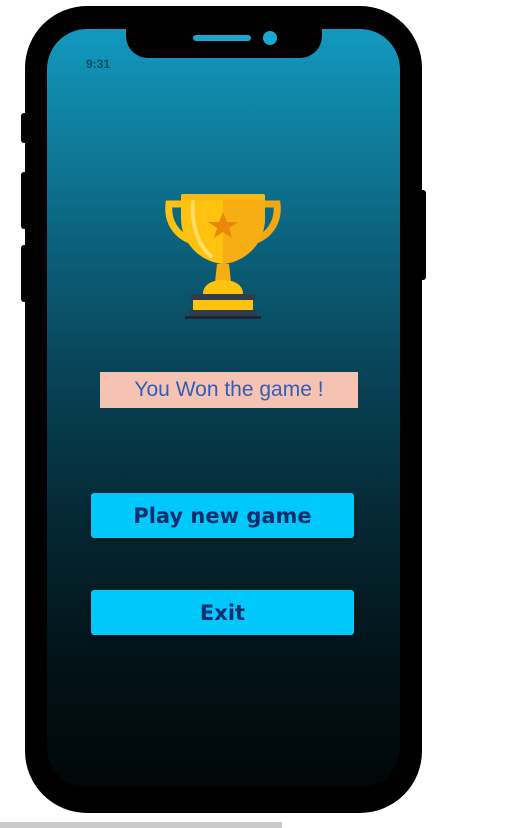 The image size is (514, 828). Describe the element at coordinates (270, 38) in the screenshot. I see `front-camera` at that location.